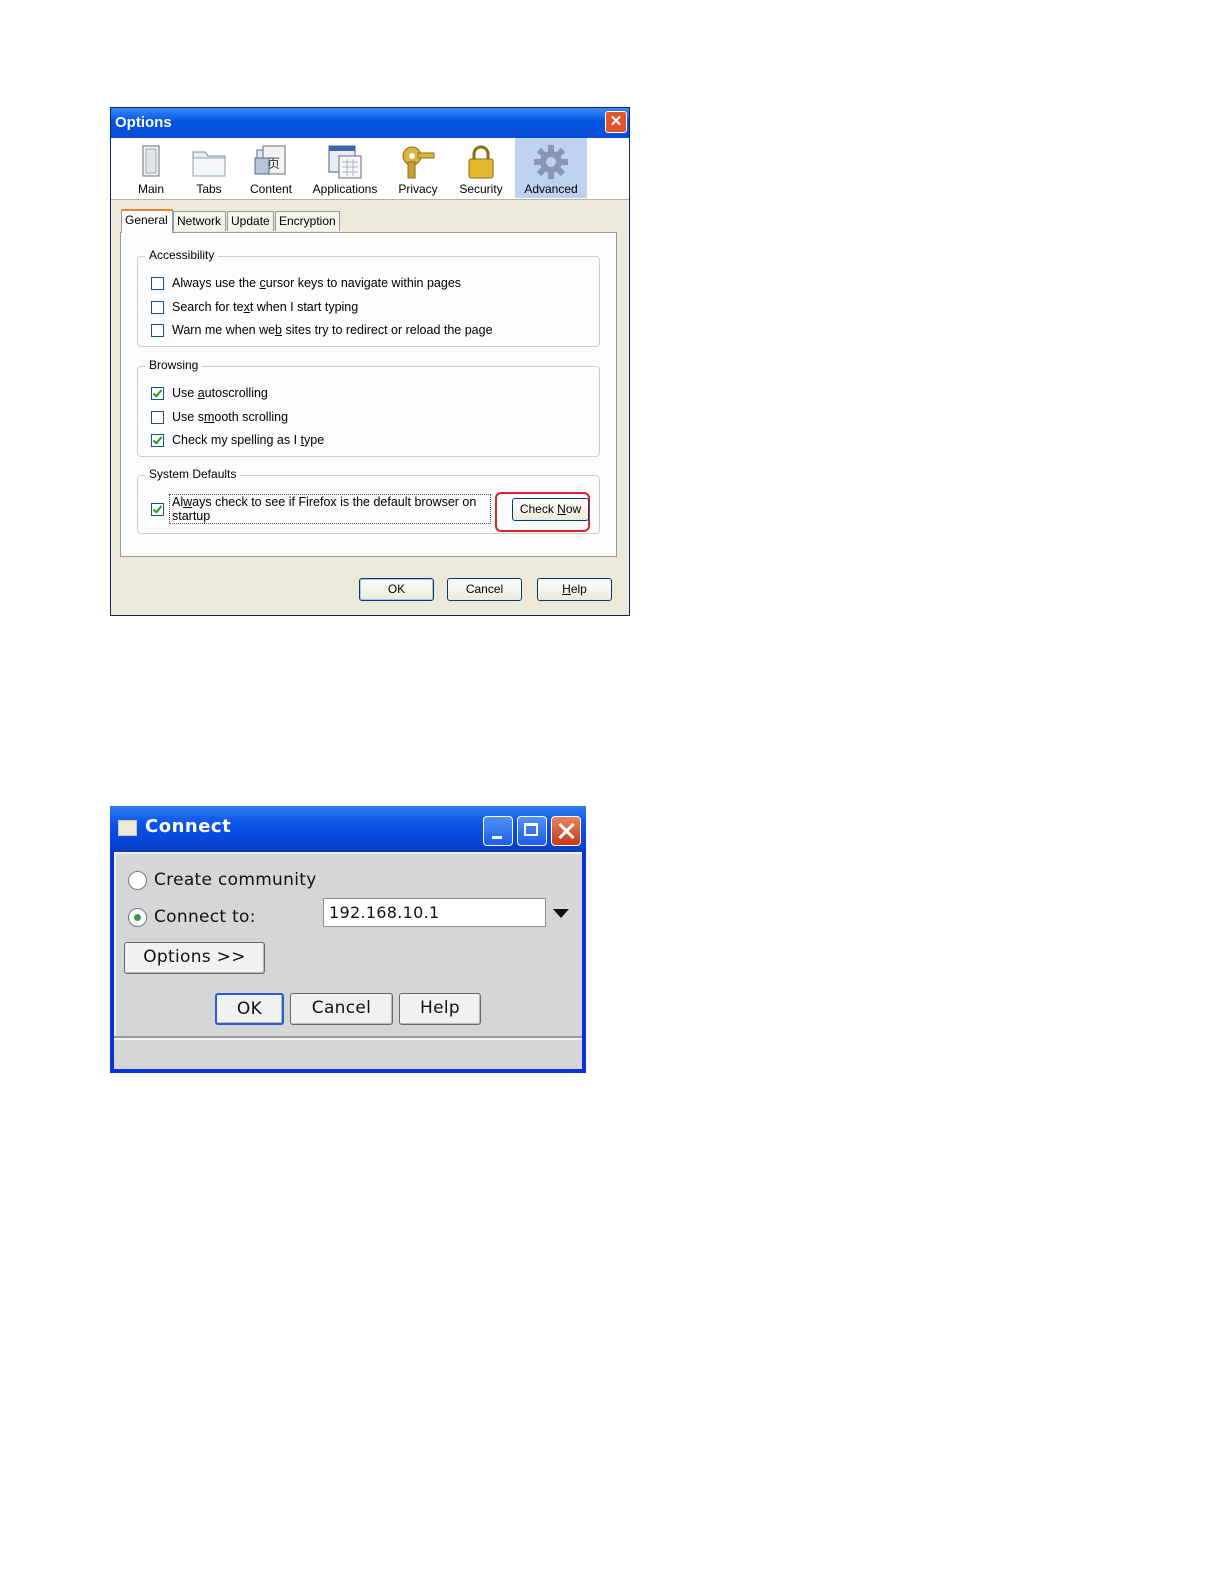 Image resolution: width=1224 pixels, height=1584 pixels. I want to click on pane-advanced-label: Advanced, so click(551, 189).